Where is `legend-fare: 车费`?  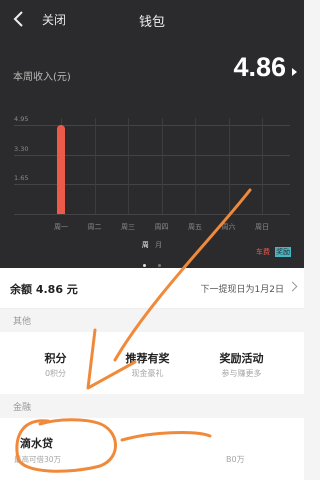
legend-fare: 车费 is located at coordinates (263, 252).